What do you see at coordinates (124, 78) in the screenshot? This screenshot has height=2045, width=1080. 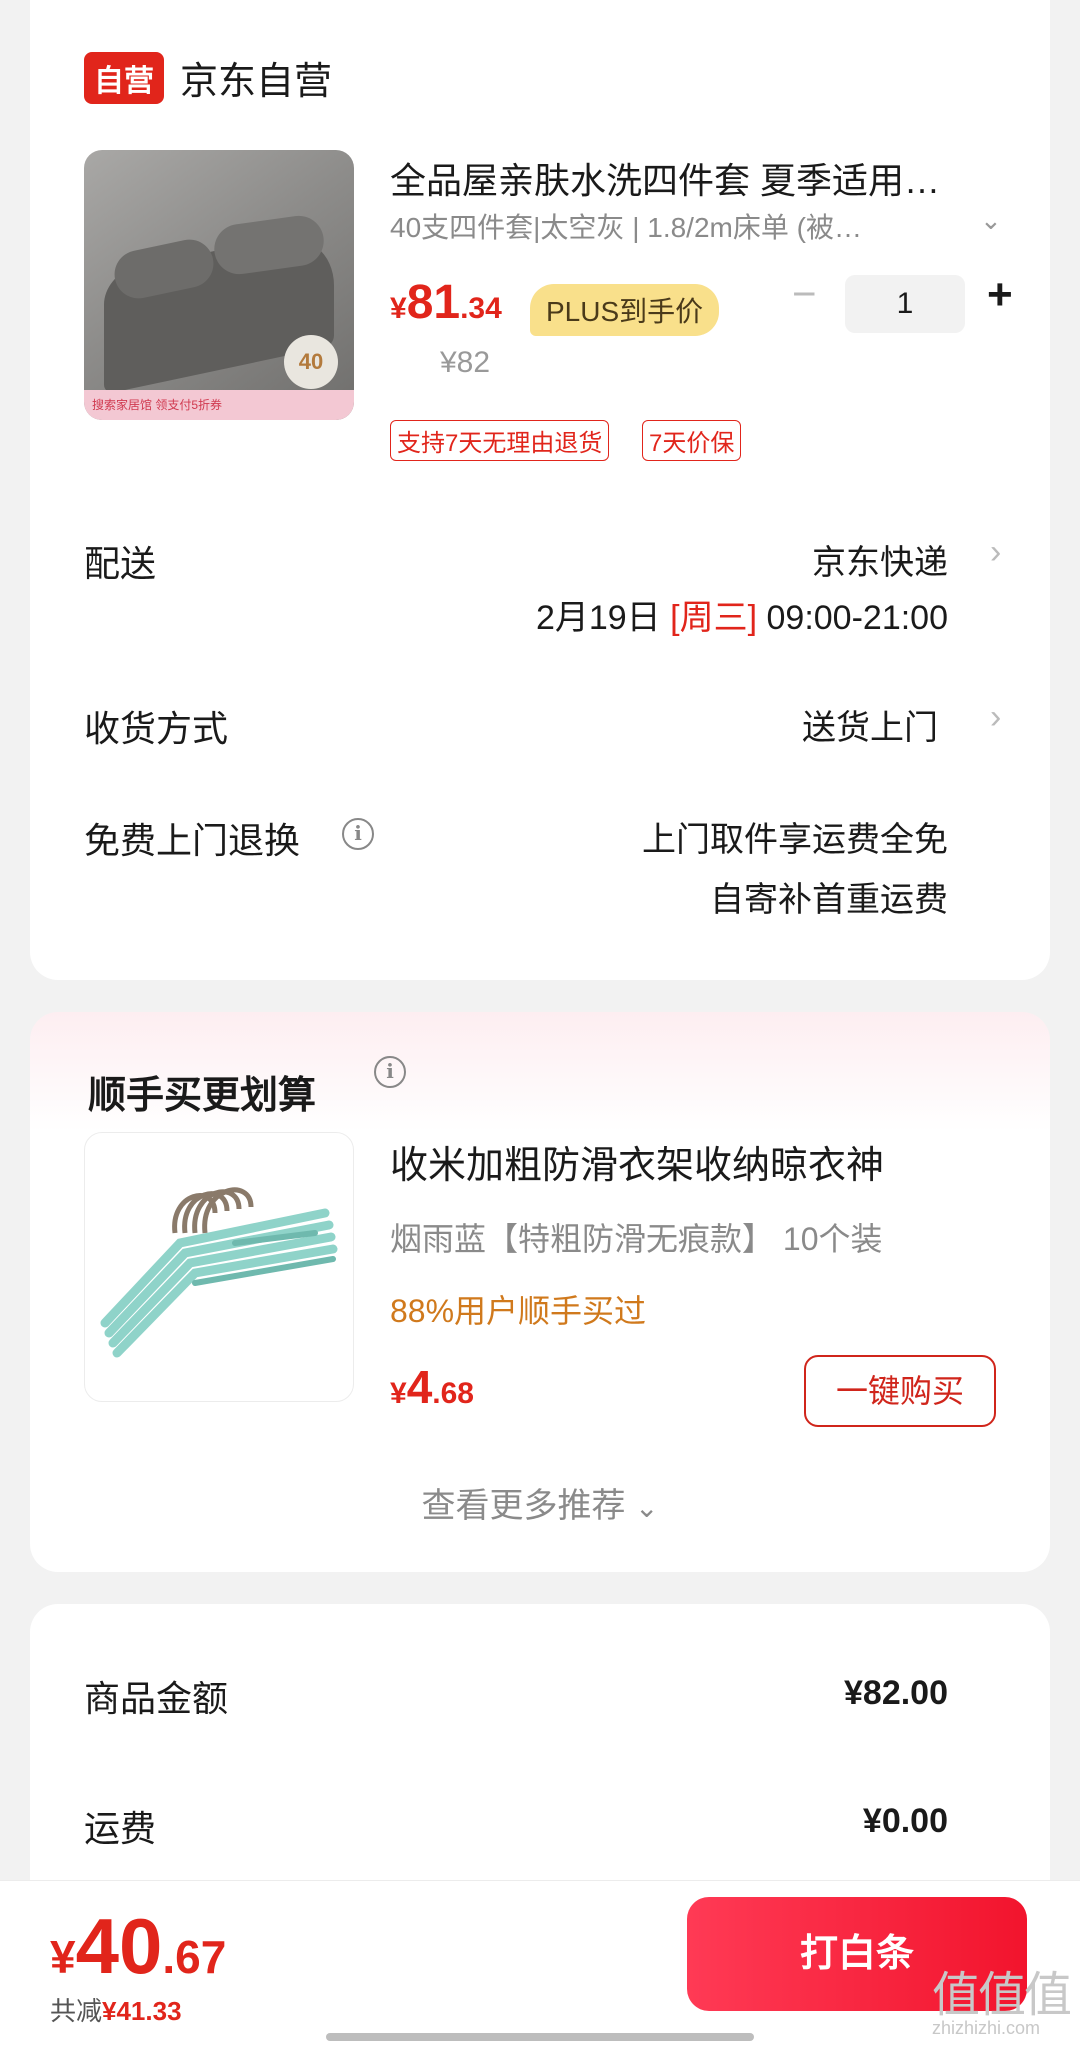 I see `self-operated-badge: 自营` at bounding box center [124, 78].